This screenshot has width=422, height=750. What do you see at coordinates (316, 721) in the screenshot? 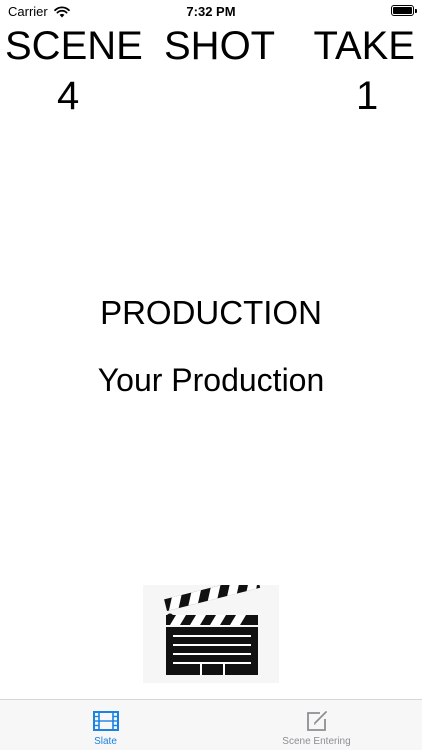
I see `edit-icon` at bounding box center [316, 721].